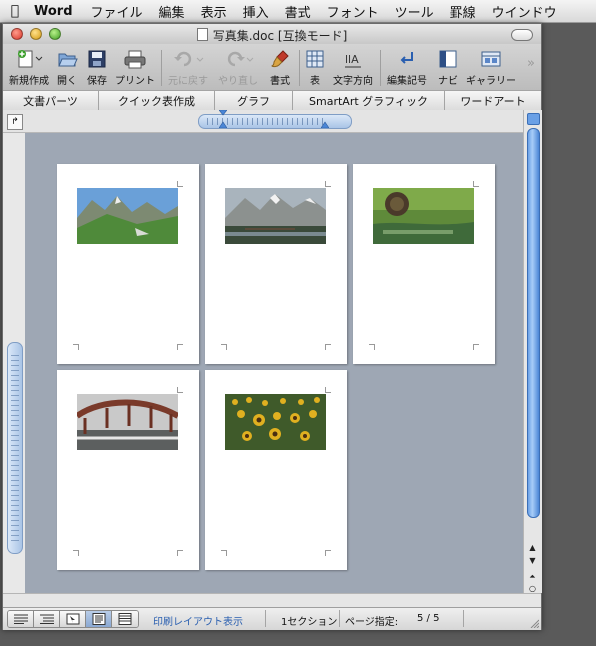 The image size is (596, 646). Describe the element at coordinates (67, 67) in the screenshot. I see `open-button: 開く` at that location.